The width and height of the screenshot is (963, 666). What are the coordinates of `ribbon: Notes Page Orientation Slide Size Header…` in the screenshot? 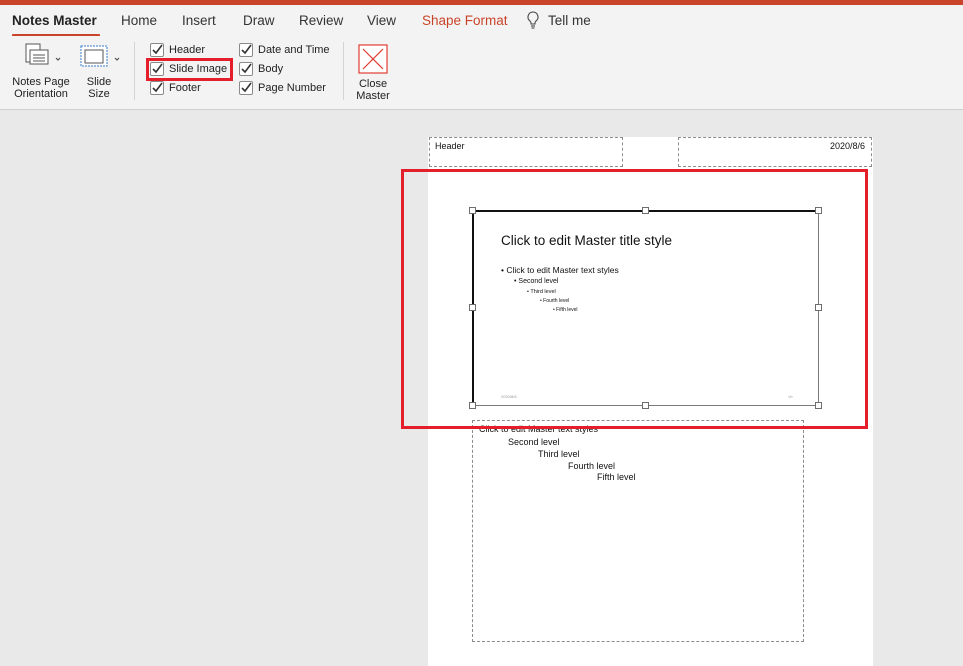 It's located at (481, 73).